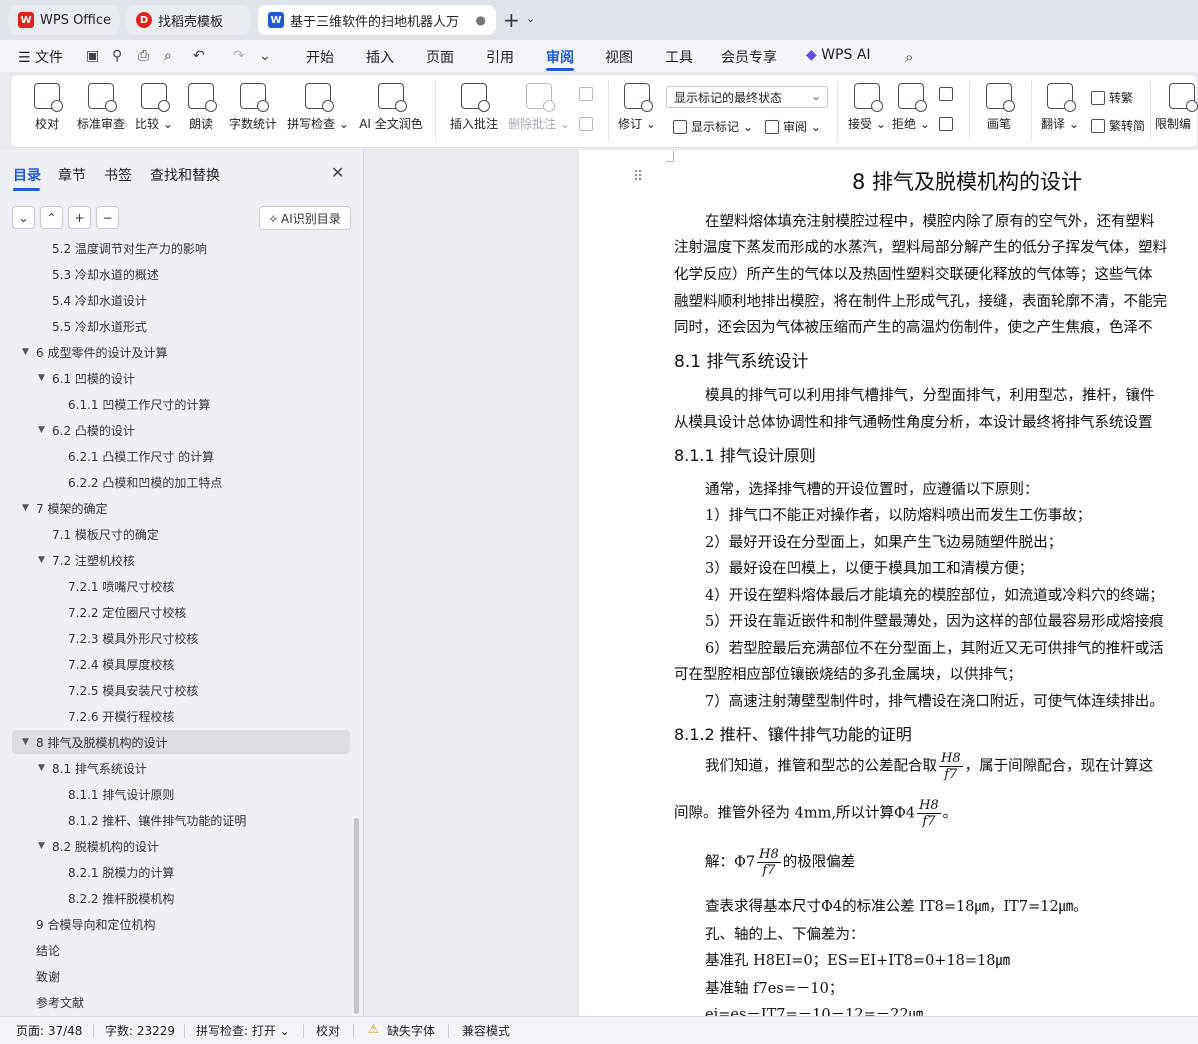 The height and width of the screenshot is (1044, 1198). I want to click on toc-item: 5.4 冷却水道设计, so click(92, 300).